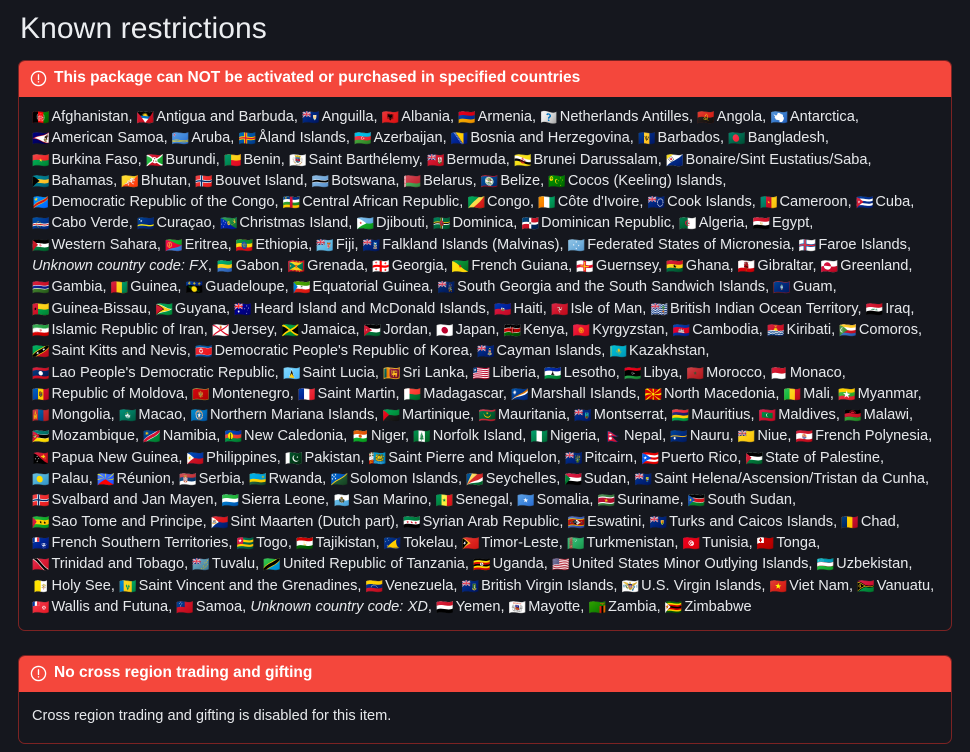 Image resolution: width=970 pixels, height=752 pixels. What do you see at coordinates (816, 393) in the screenshot?
I see `country-name: Mali` at bounding box center [816, 393].